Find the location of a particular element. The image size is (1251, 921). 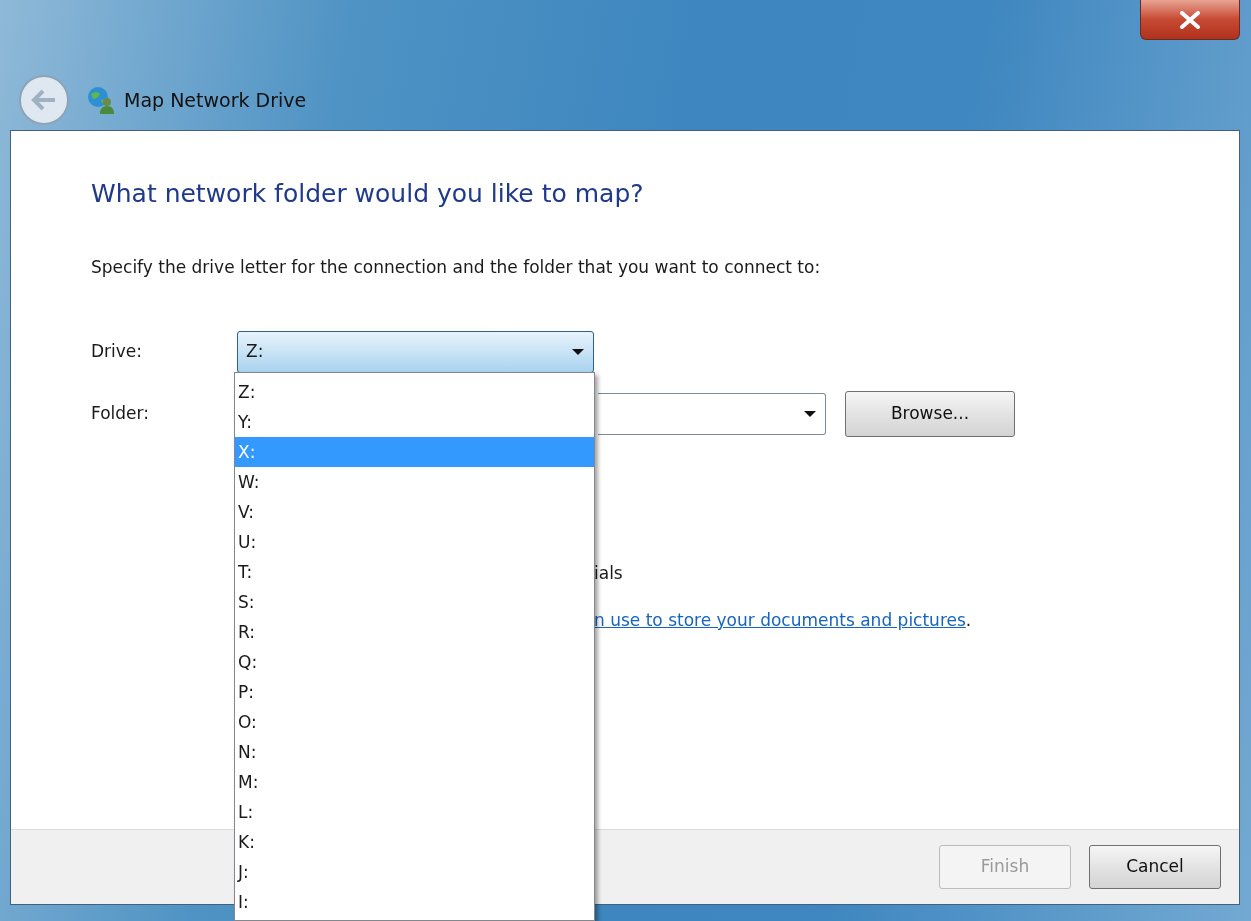

drive-option: T: is located at coordinates (414, 572).